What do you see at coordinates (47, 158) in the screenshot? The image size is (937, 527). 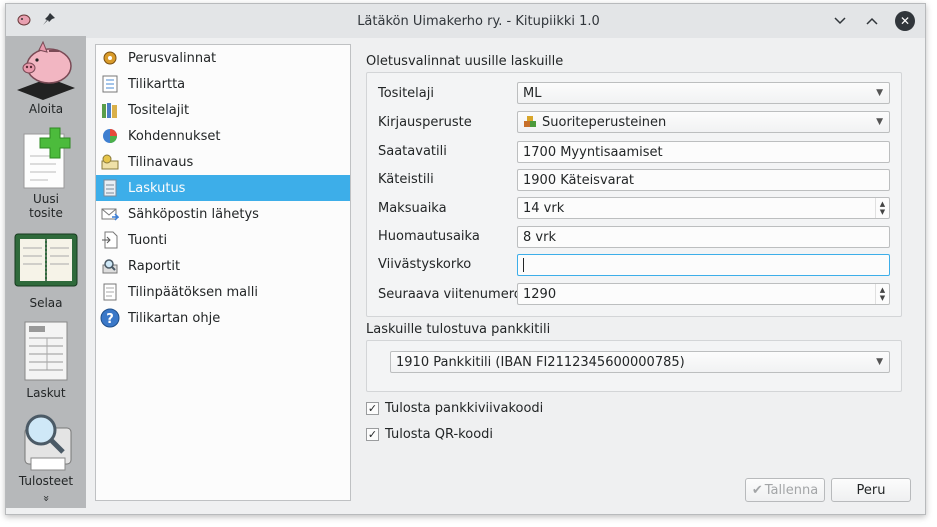 I see `new-document-icon` at bounding box center [47, 158].